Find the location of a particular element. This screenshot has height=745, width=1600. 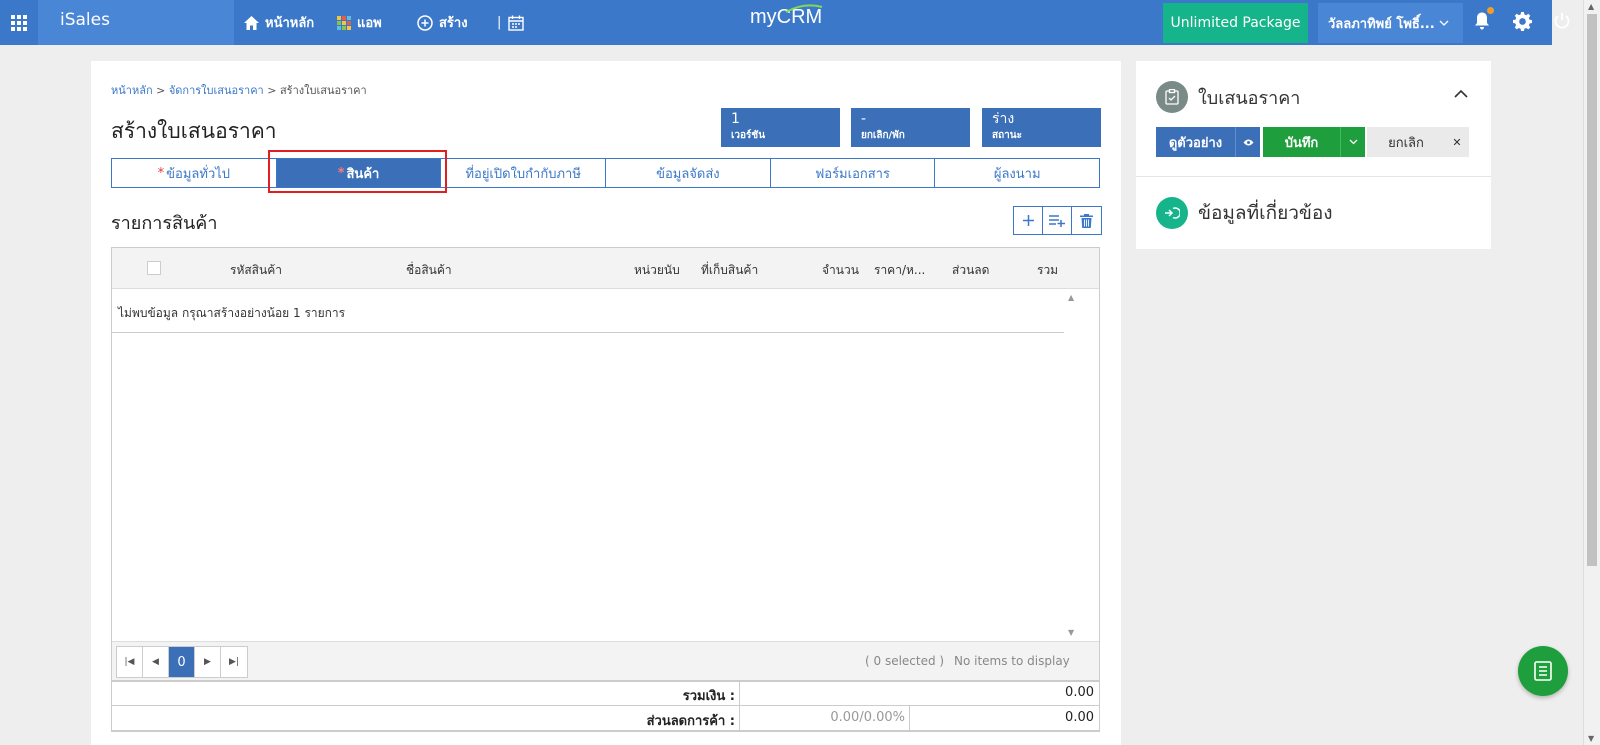

brand-name: iSales is located at coordinates (136, 22).